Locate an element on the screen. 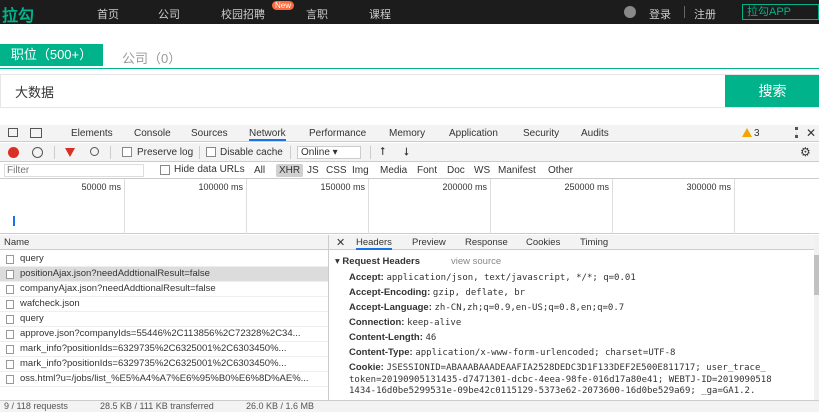  tab-cookies: Cookies is located at coordinates (543, 242).